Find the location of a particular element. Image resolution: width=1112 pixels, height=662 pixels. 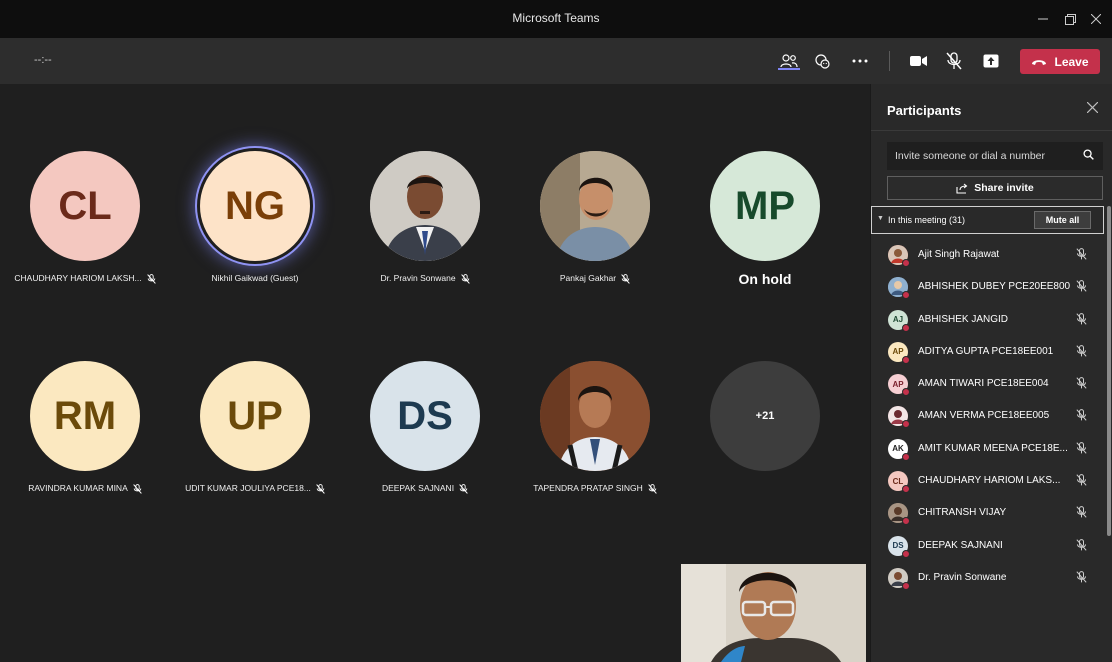

divider is located at coordinates (991, 130).